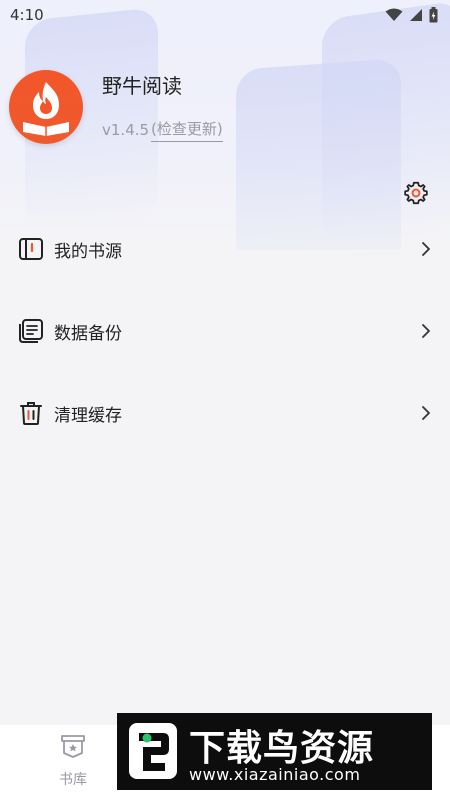  Describe the element at coordinates (394, 15) in the screenshot. I see `wifi-icon` at that location.